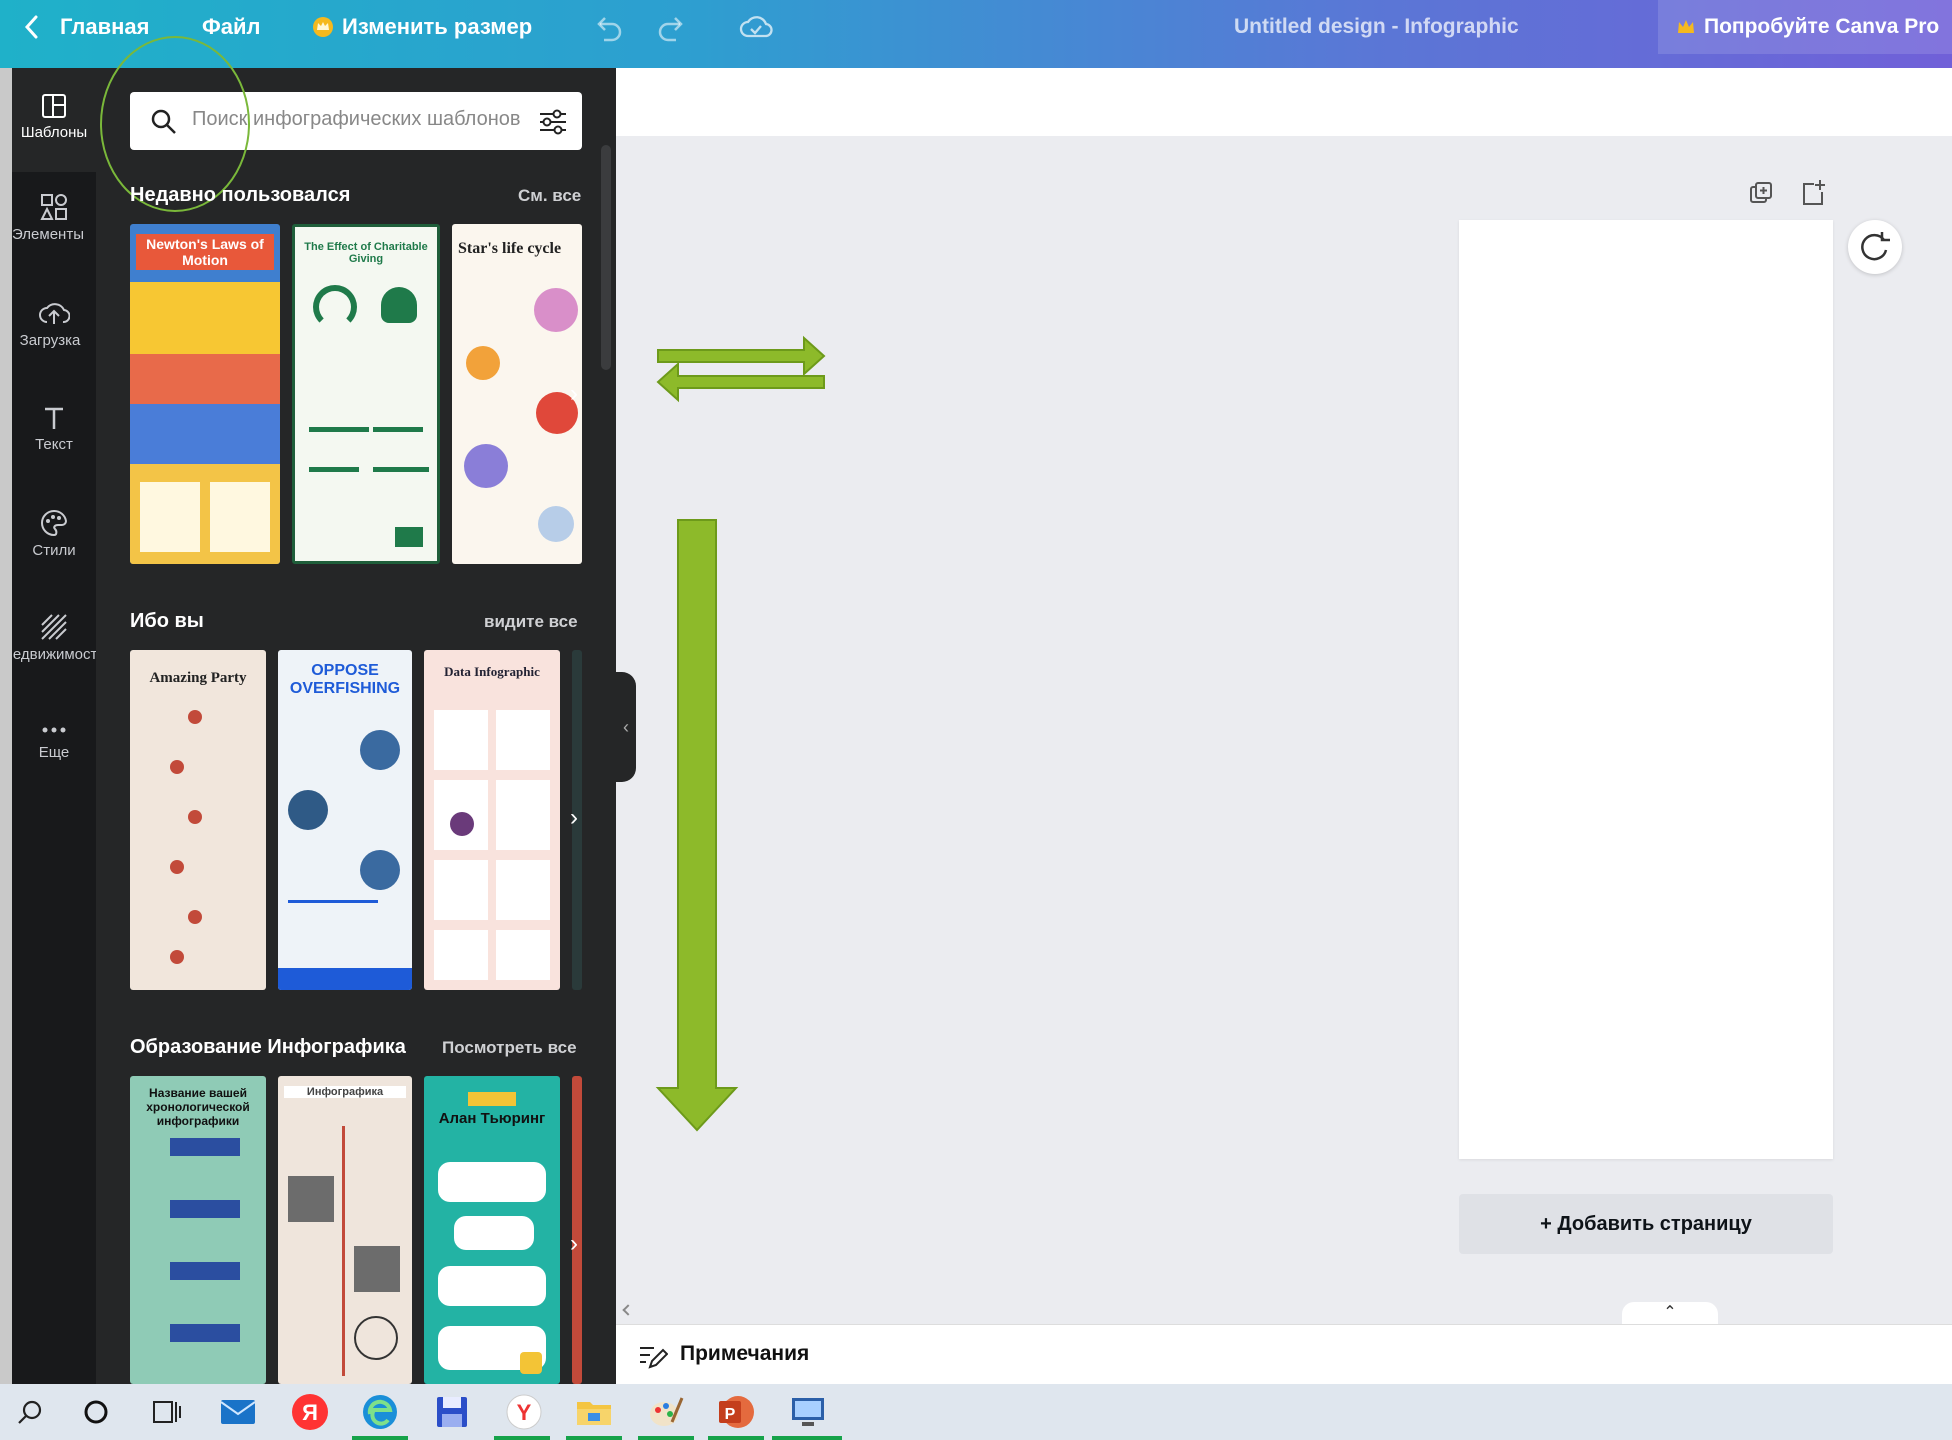  I want to click on template-thumb: Newton's Laws of Motion, so click(205, 394).